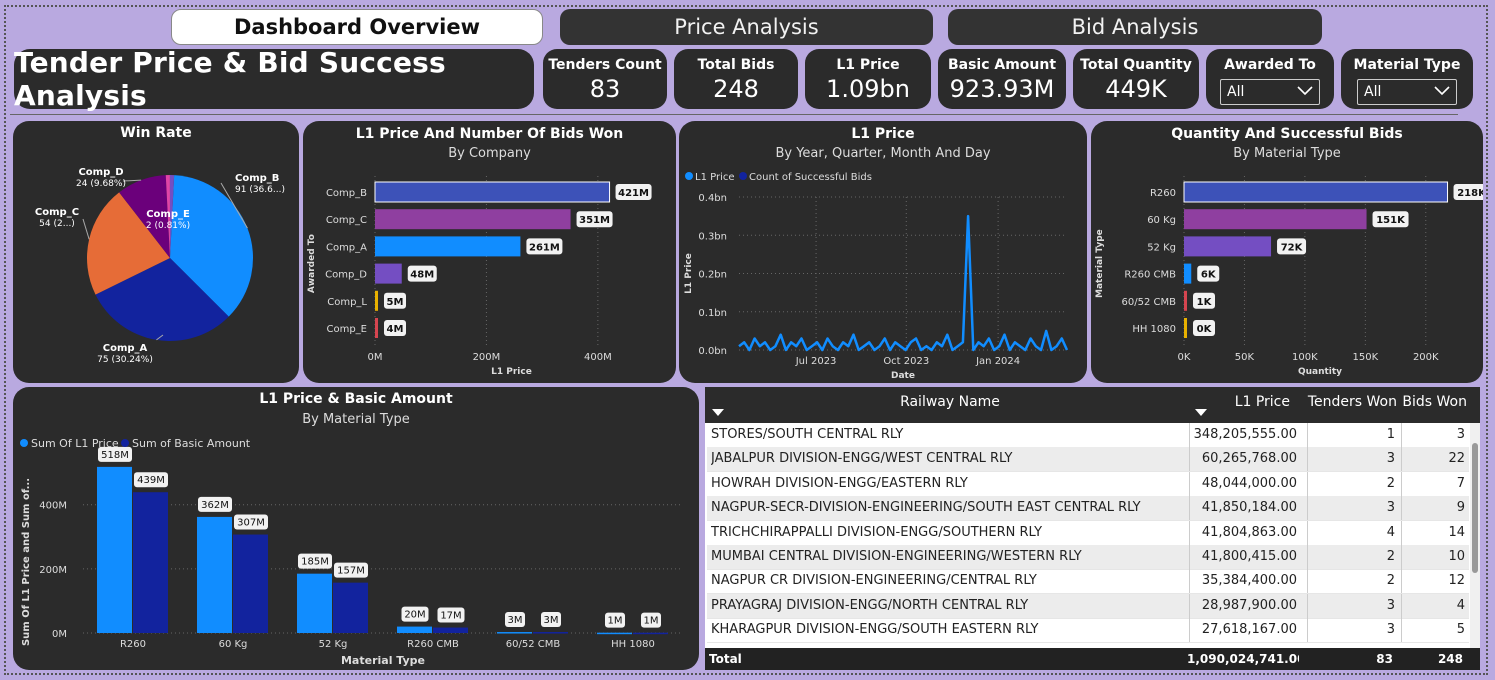 The height and width of the screenshot is (680, 1495). What do you see at coordinates (1353, 557) in the screenshot?
I see `tenders-won-cell: 2` at bounding box center [1353, 557].